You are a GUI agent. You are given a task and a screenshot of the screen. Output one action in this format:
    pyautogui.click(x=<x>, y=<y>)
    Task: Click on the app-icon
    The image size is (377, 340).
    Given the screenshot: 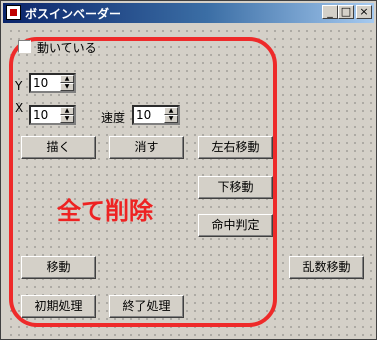 What is the action you would take?
    pyautogui.click(x=13, y=12)
    